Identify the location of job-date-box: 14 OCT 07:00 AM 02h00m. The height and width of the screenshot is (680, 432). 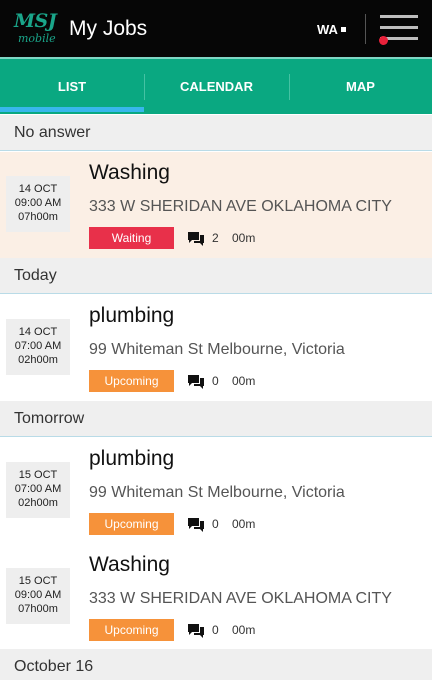
(38, 347).